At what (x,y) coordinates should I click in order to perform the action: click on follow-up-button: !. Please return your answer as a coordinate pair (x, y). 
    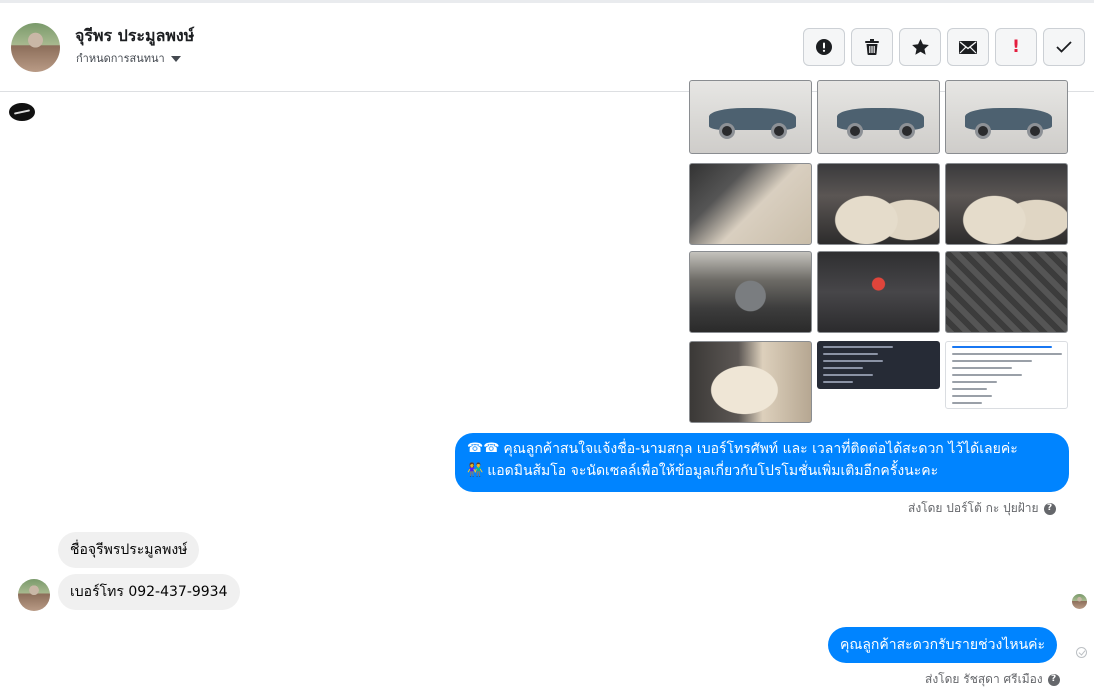
    Looking at the image, I should click on (1016, 47).